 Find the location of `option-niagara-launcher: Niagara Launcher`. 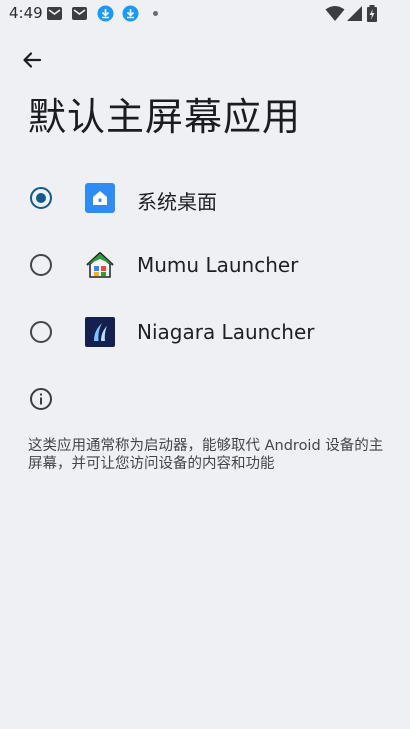

option-niagara-launcher: Niagara Launcher is located at coordinates (205, 332).